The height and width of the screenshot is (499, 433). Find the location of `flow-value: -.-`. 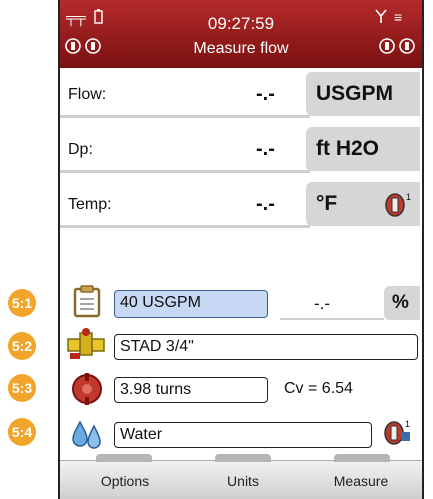

flow-value: -.- is located at coordinates (265, 94).